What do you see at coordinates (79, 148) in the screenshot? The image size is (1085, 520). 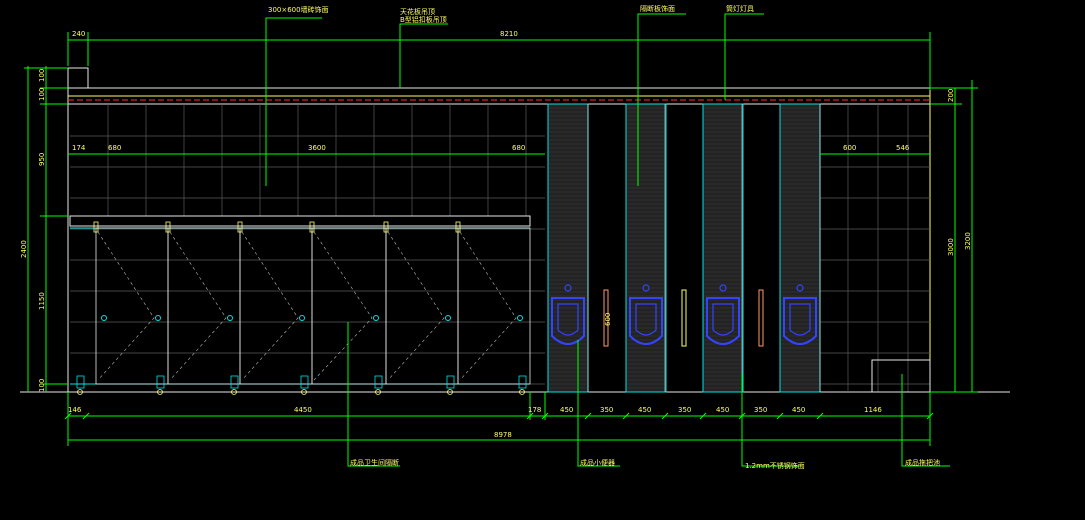 I see `dim-row-1: 174` at bounding box center [79, 148].